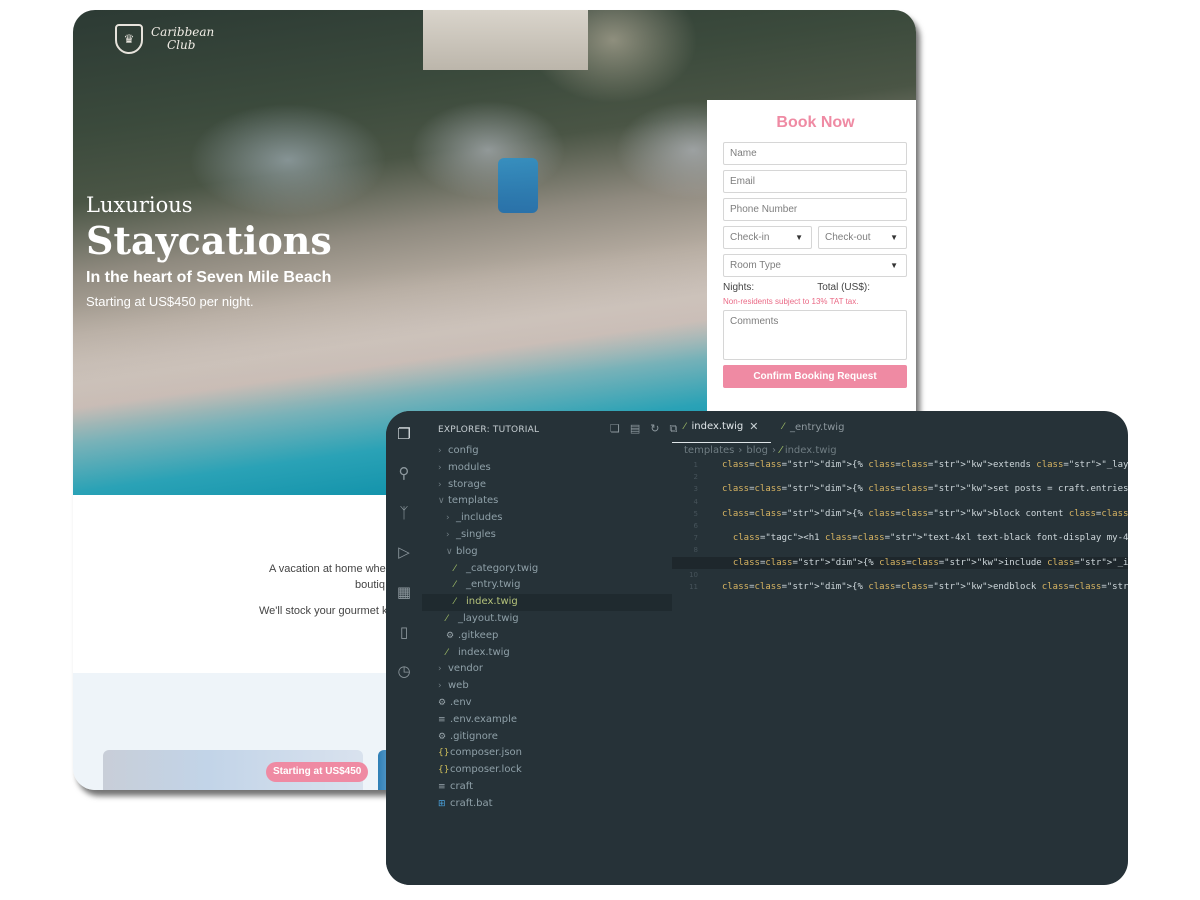  I want to click on tree-item-label: craft, so click(462, 786).